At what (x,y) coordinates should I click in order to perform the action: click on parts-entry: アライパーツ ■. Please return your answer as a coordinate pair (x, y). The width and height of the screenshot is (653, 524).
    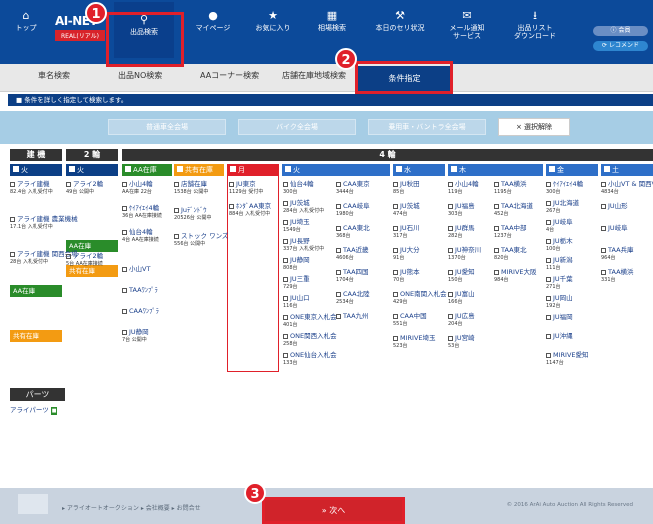
    Looking at the image, I should click on (34, 410).